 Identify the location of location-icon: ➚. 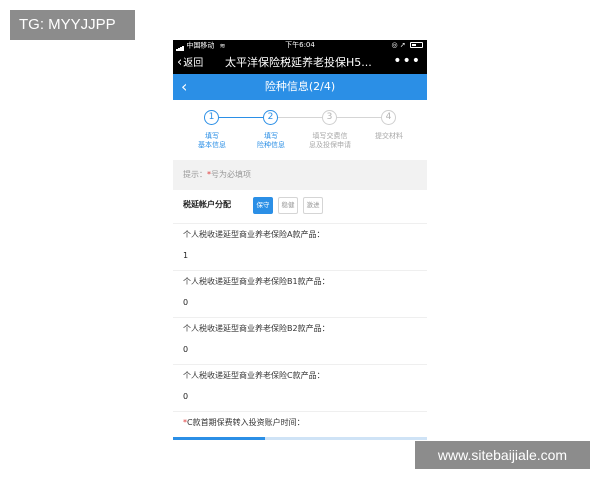
(402, 45).